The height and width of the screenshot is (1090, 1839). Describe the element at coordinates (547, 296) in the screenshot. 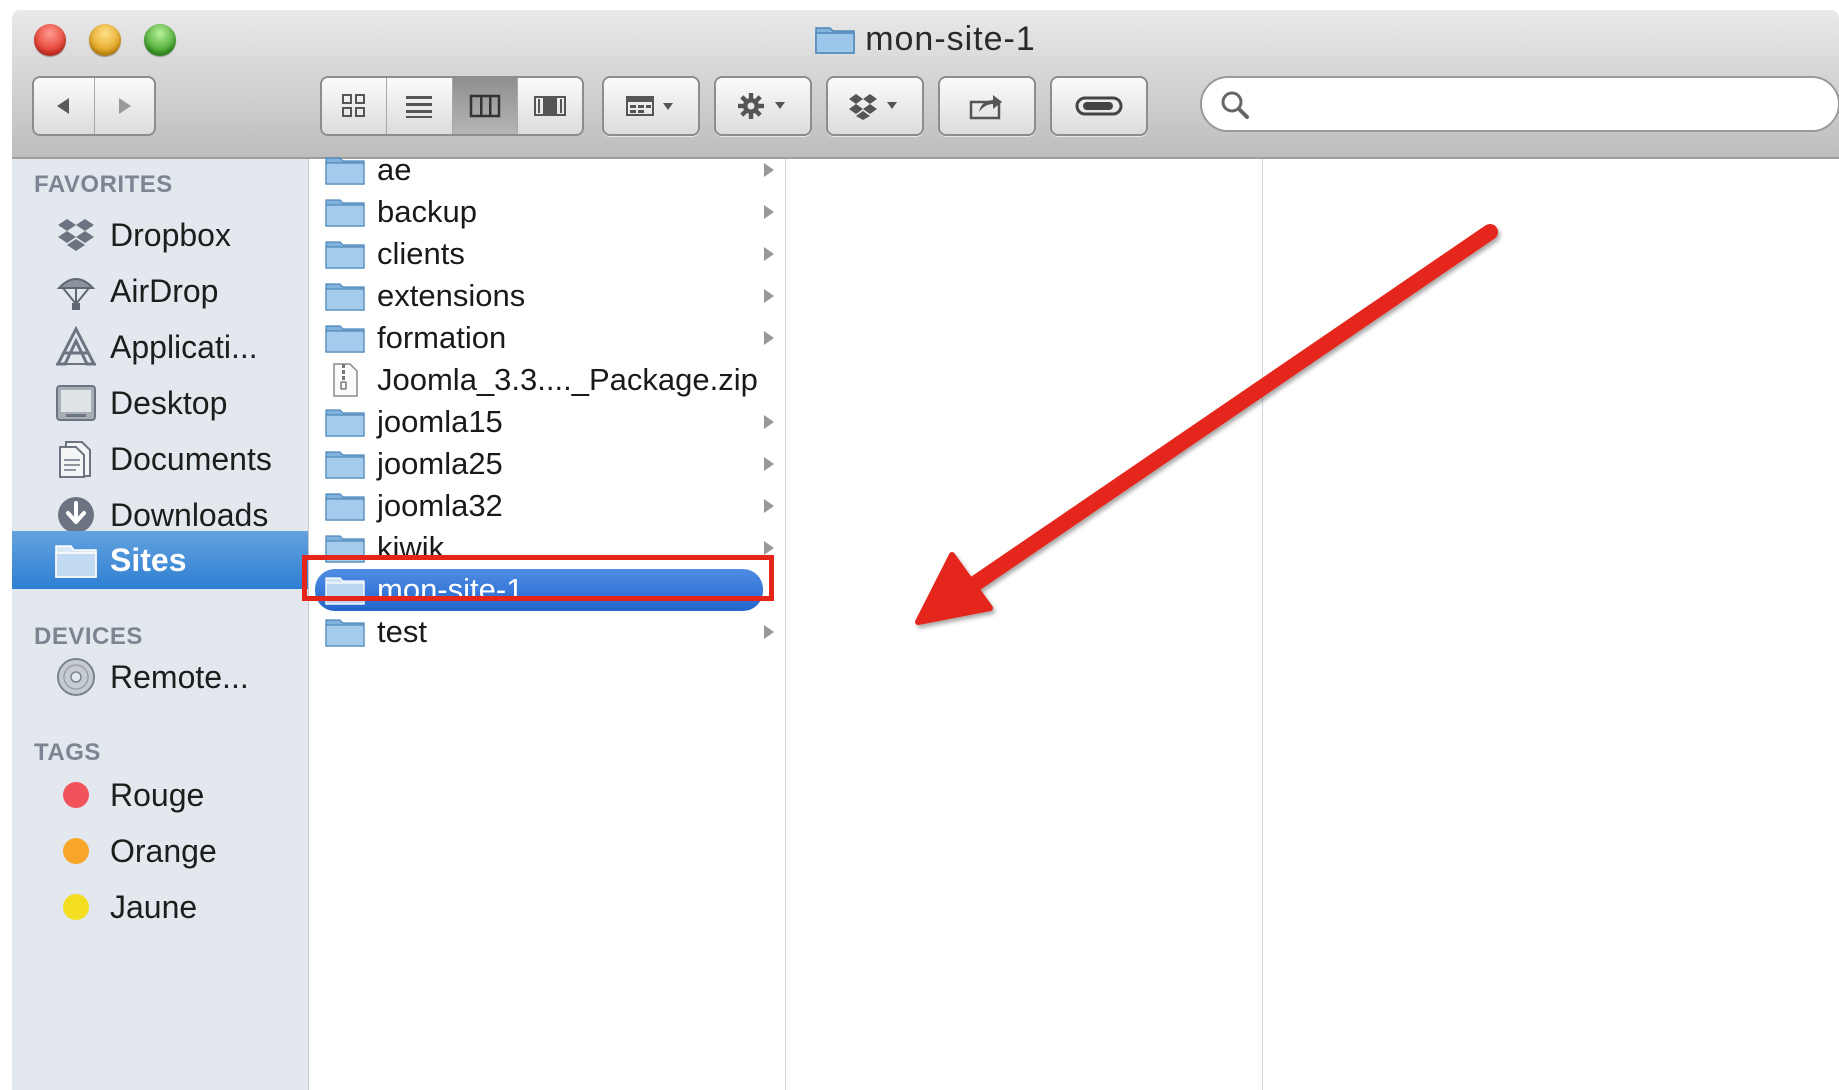

I see `list-item-extensions: extensions` at that location.